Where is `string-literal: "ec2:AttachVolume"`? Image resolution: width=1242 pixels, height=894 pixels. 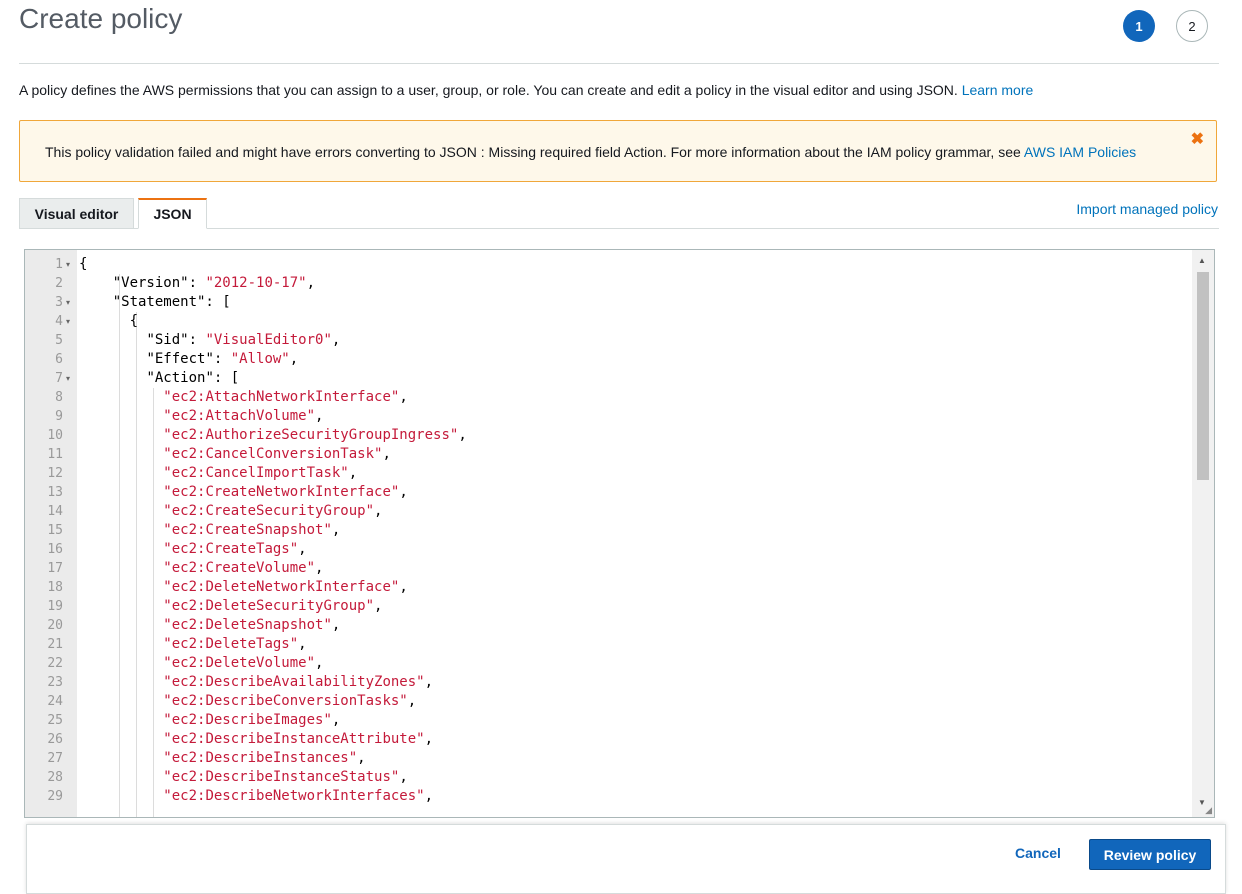
string-literal: "ec2:AttachVolume" is located at coordinates (239, 416).